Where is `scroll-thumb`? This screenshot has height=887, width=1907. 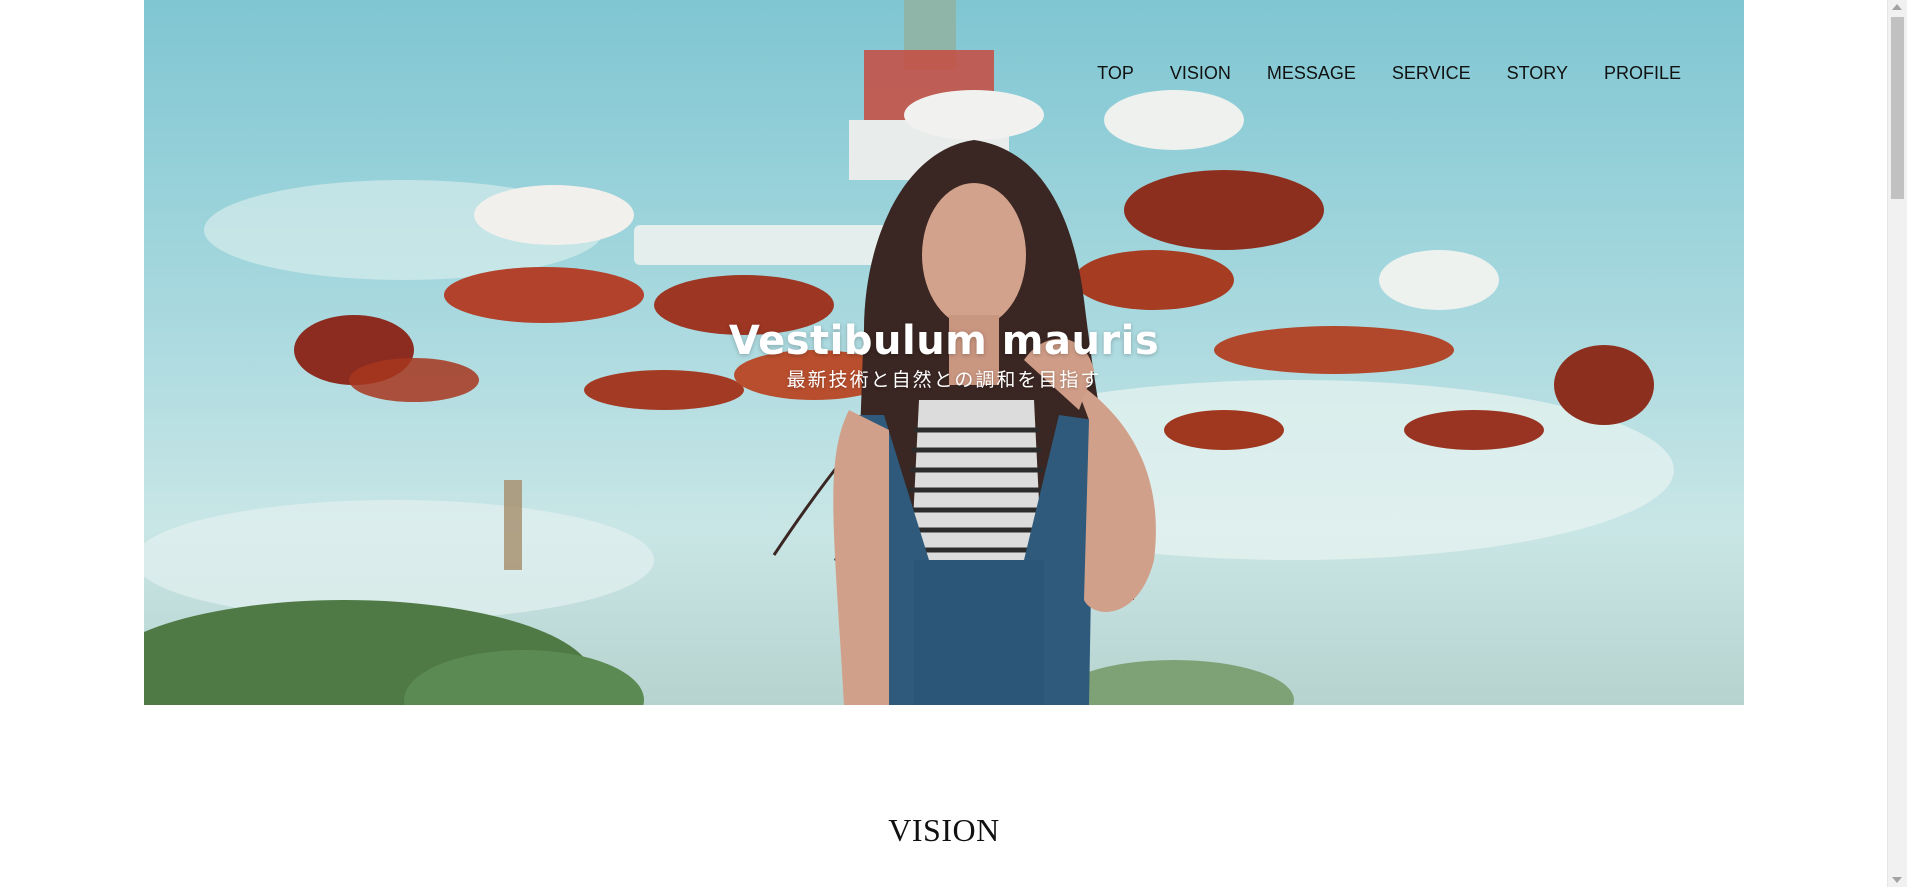
scroll-thumb is located at coordinates (1897, 108).